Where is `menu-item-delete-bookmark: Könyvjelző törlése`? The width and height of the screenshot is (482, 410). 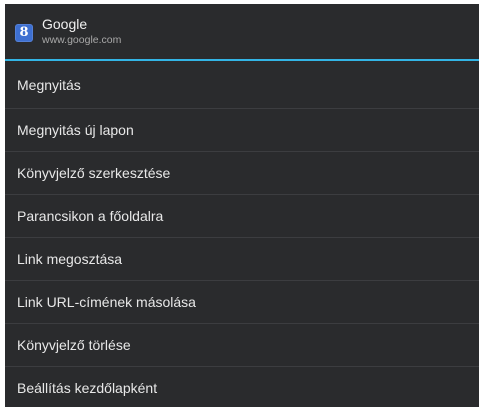
menu-item-delete-bookmark: Könyvjelző törlése is located at coordinates (242, 344).